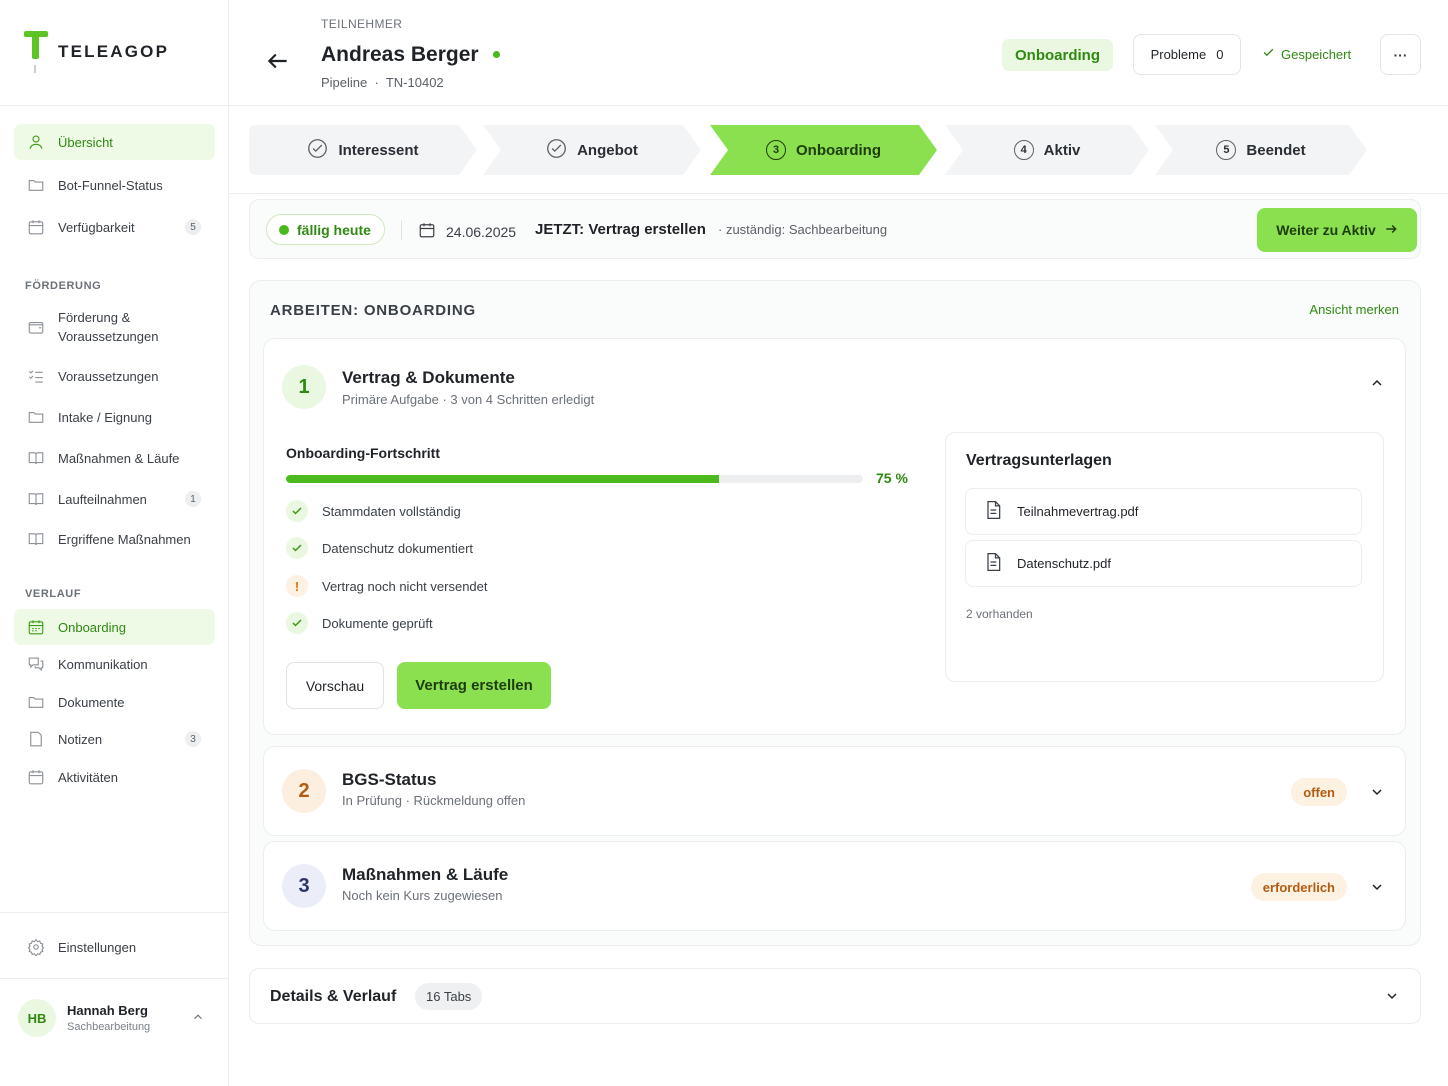  I want to click on logo-icon, so click(36, 52).